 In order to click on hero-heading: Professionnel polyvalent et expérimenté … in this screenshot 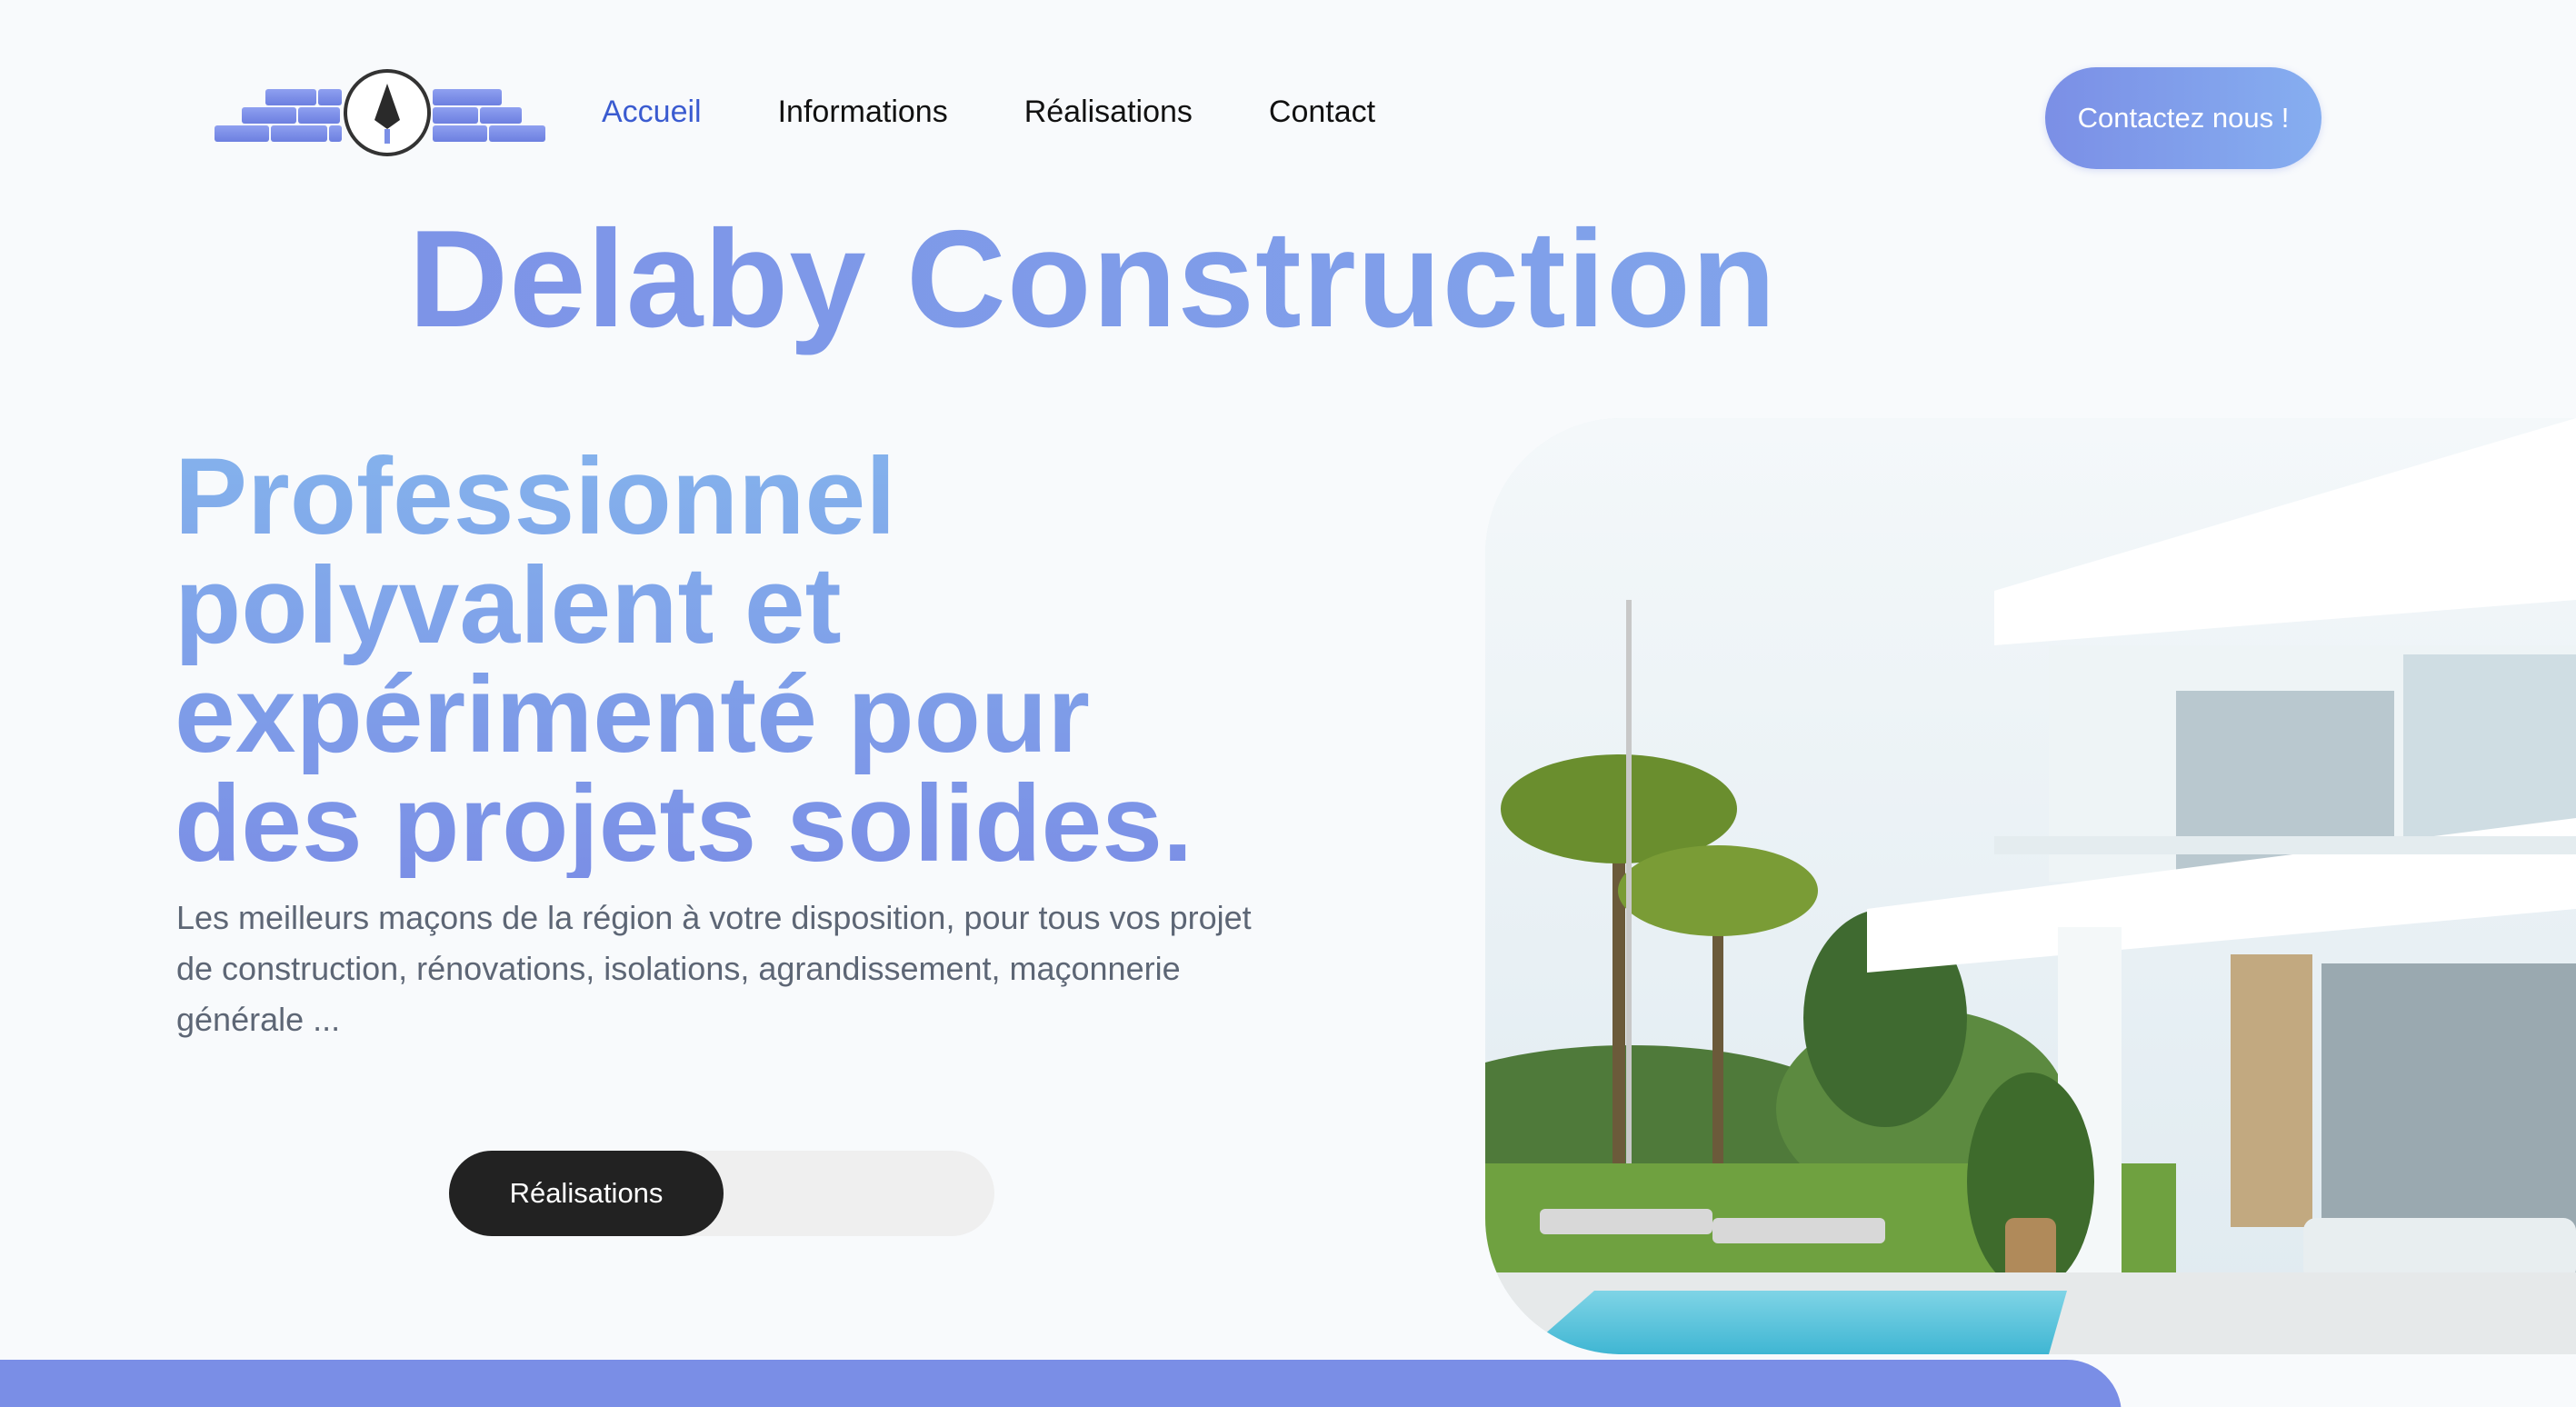, I will do `click(765, 660)`.